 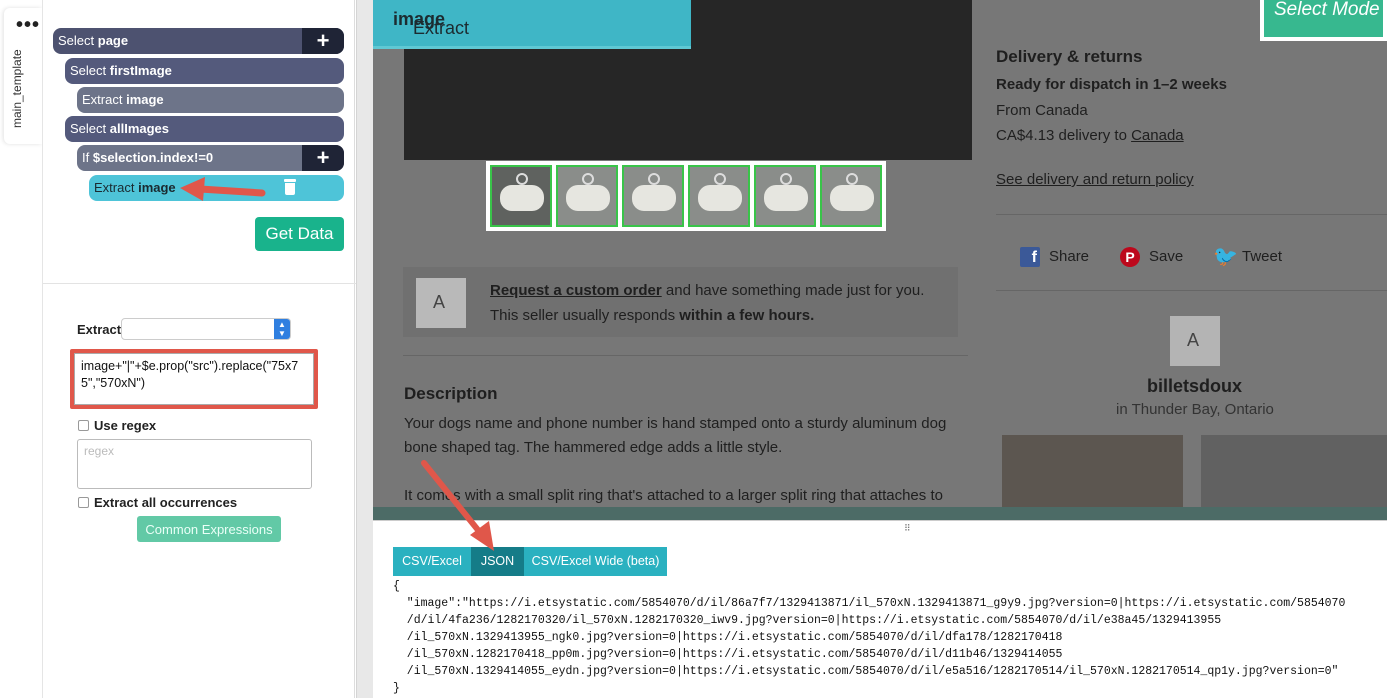 What do you see at coordinates (1095, 179) in the screenshot?
I see `delivery-policy-link: See delivery and return policy` at bounding box center [1095, 179].